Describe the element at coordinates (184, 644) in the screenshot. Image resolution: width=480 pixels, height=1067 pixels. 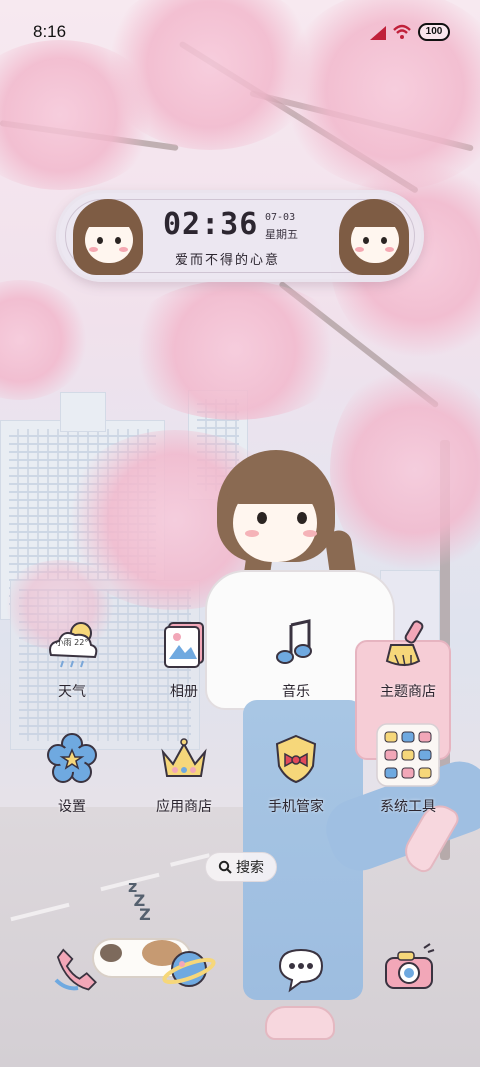
I see `photo-album-icon` at that location.